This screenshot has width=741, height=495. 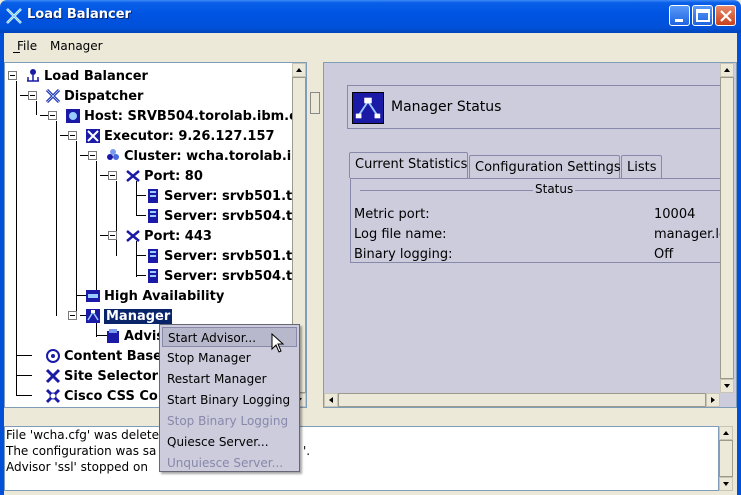 I want to click on arrow-right-icon, so click(x=713, y=400).